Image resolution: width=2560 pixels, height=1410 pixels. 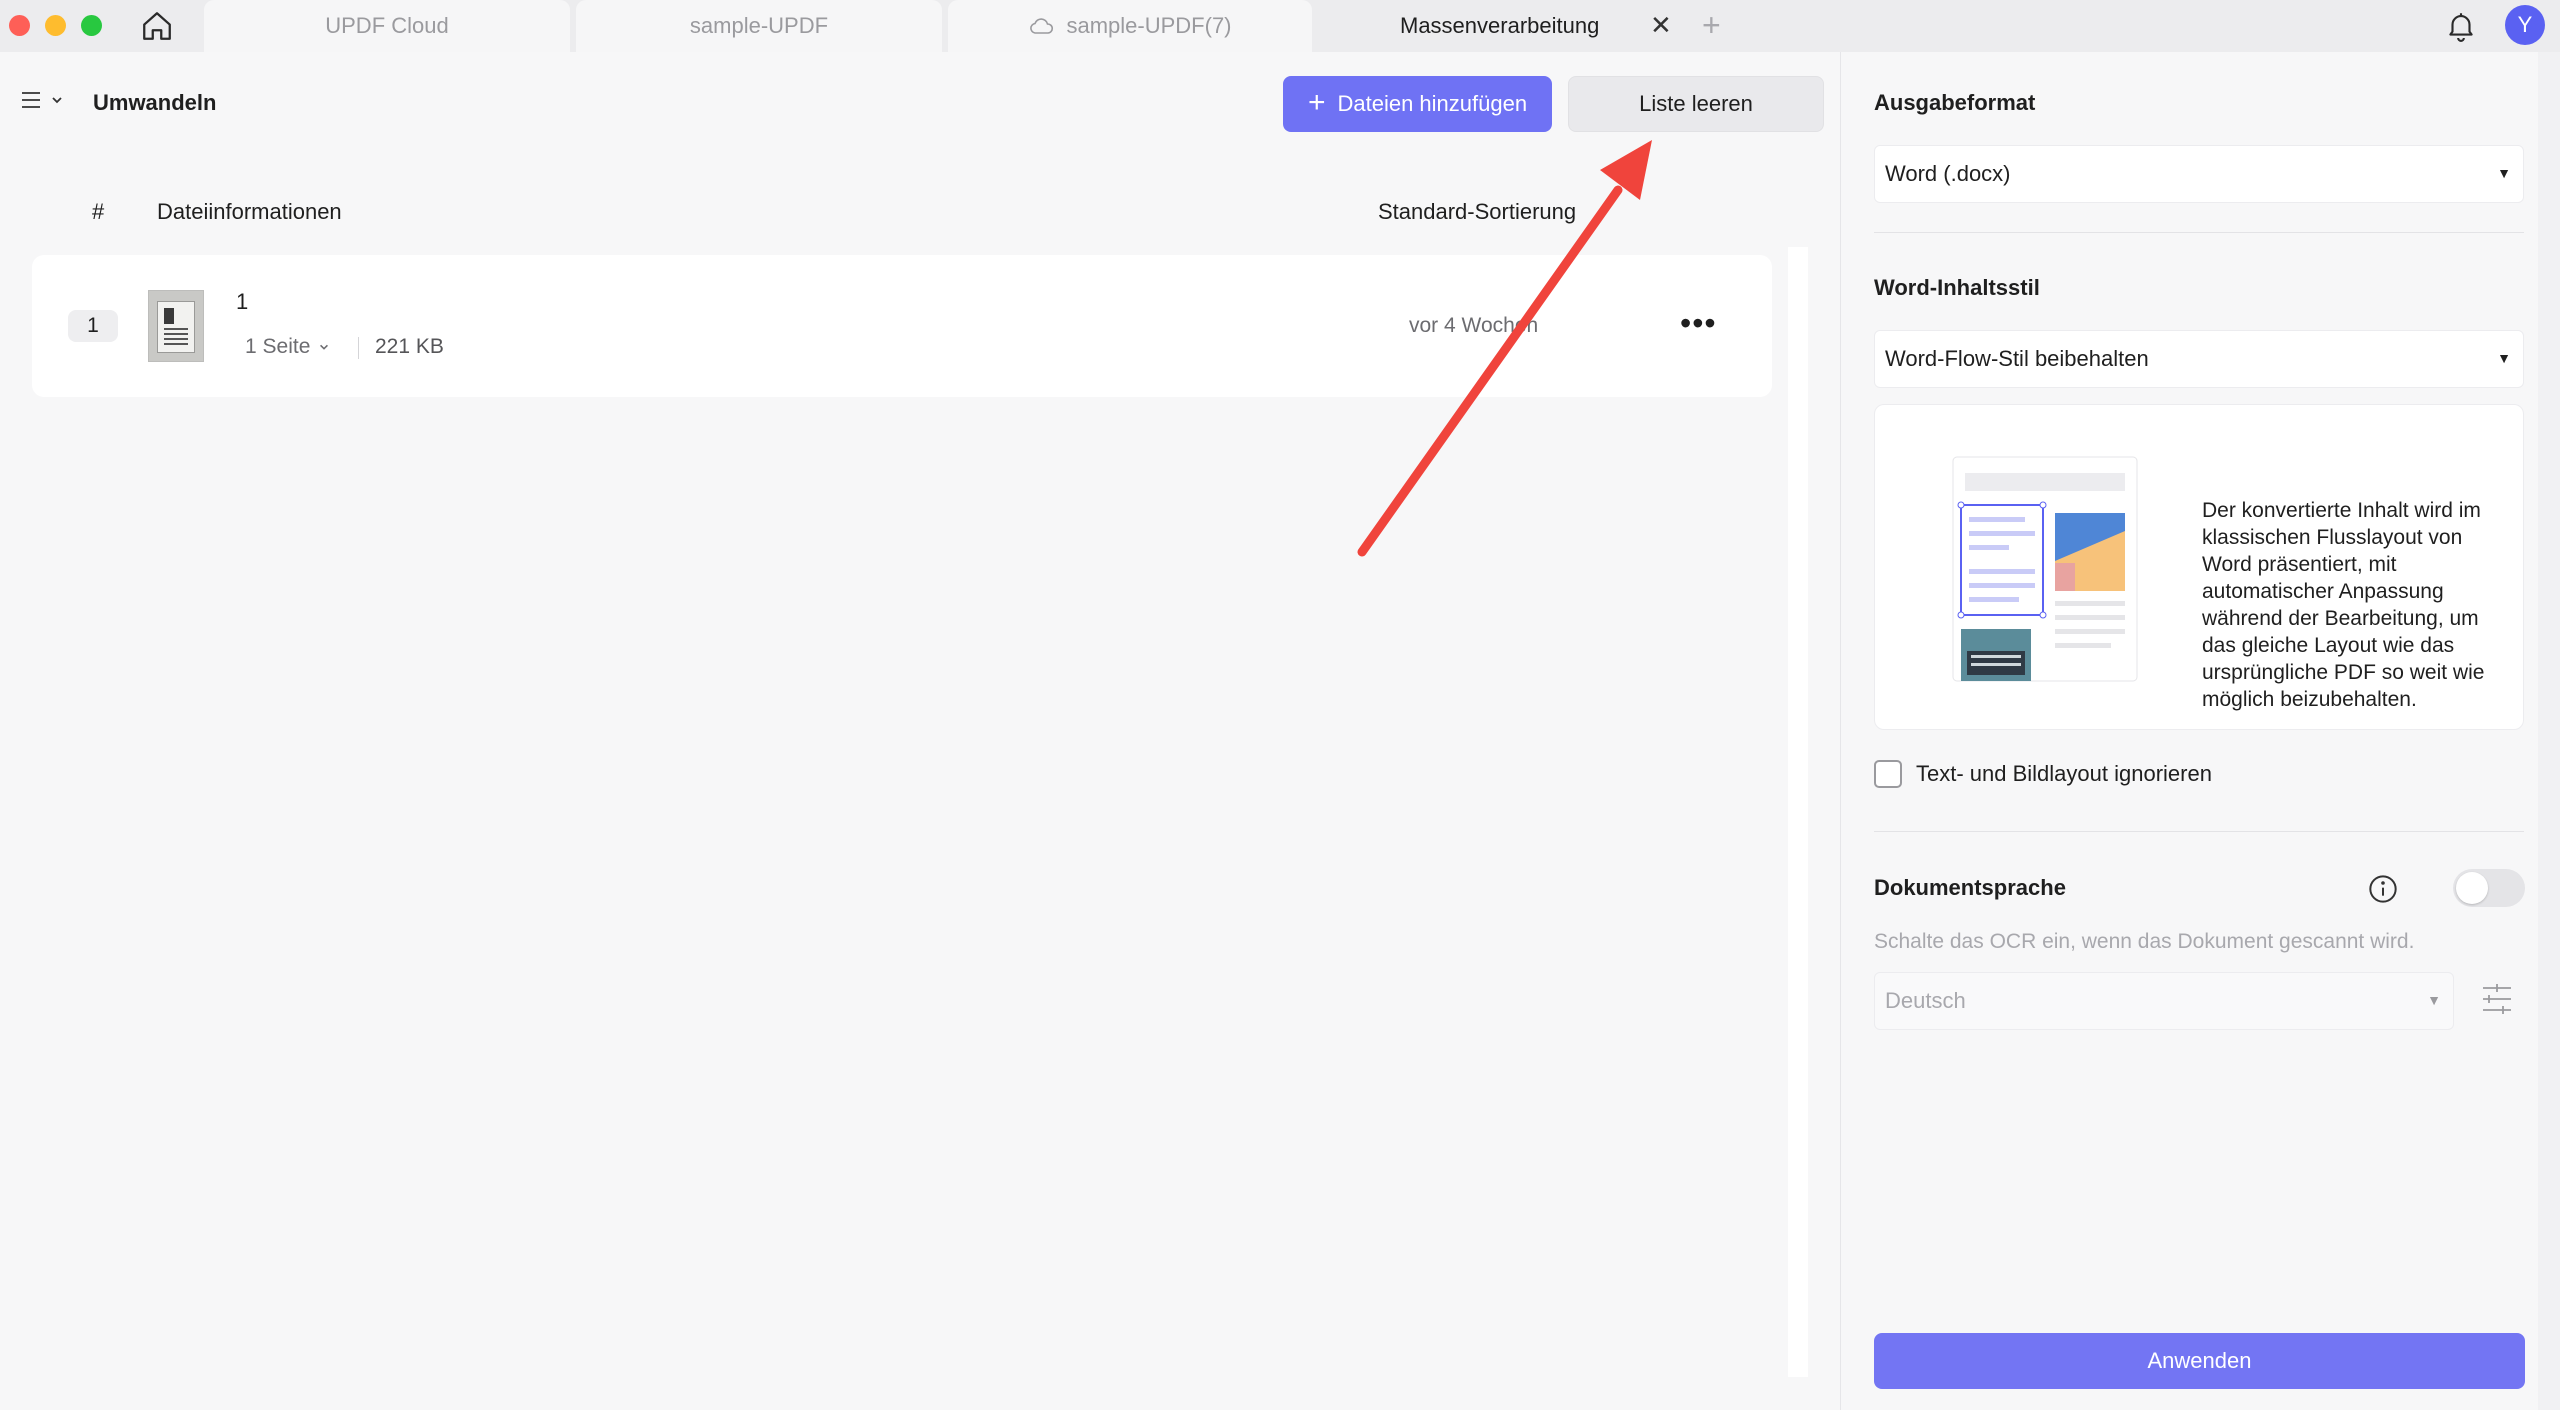 I want to click on menu-button, so click(x=42, y=100).